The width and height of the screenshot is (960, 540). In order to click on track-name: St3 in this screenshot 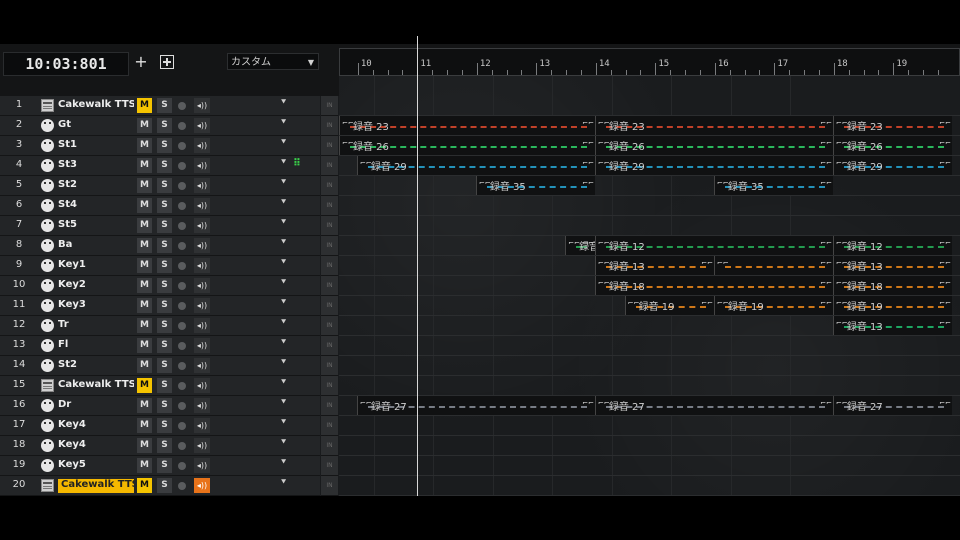, I will do `click(96, 166)`.